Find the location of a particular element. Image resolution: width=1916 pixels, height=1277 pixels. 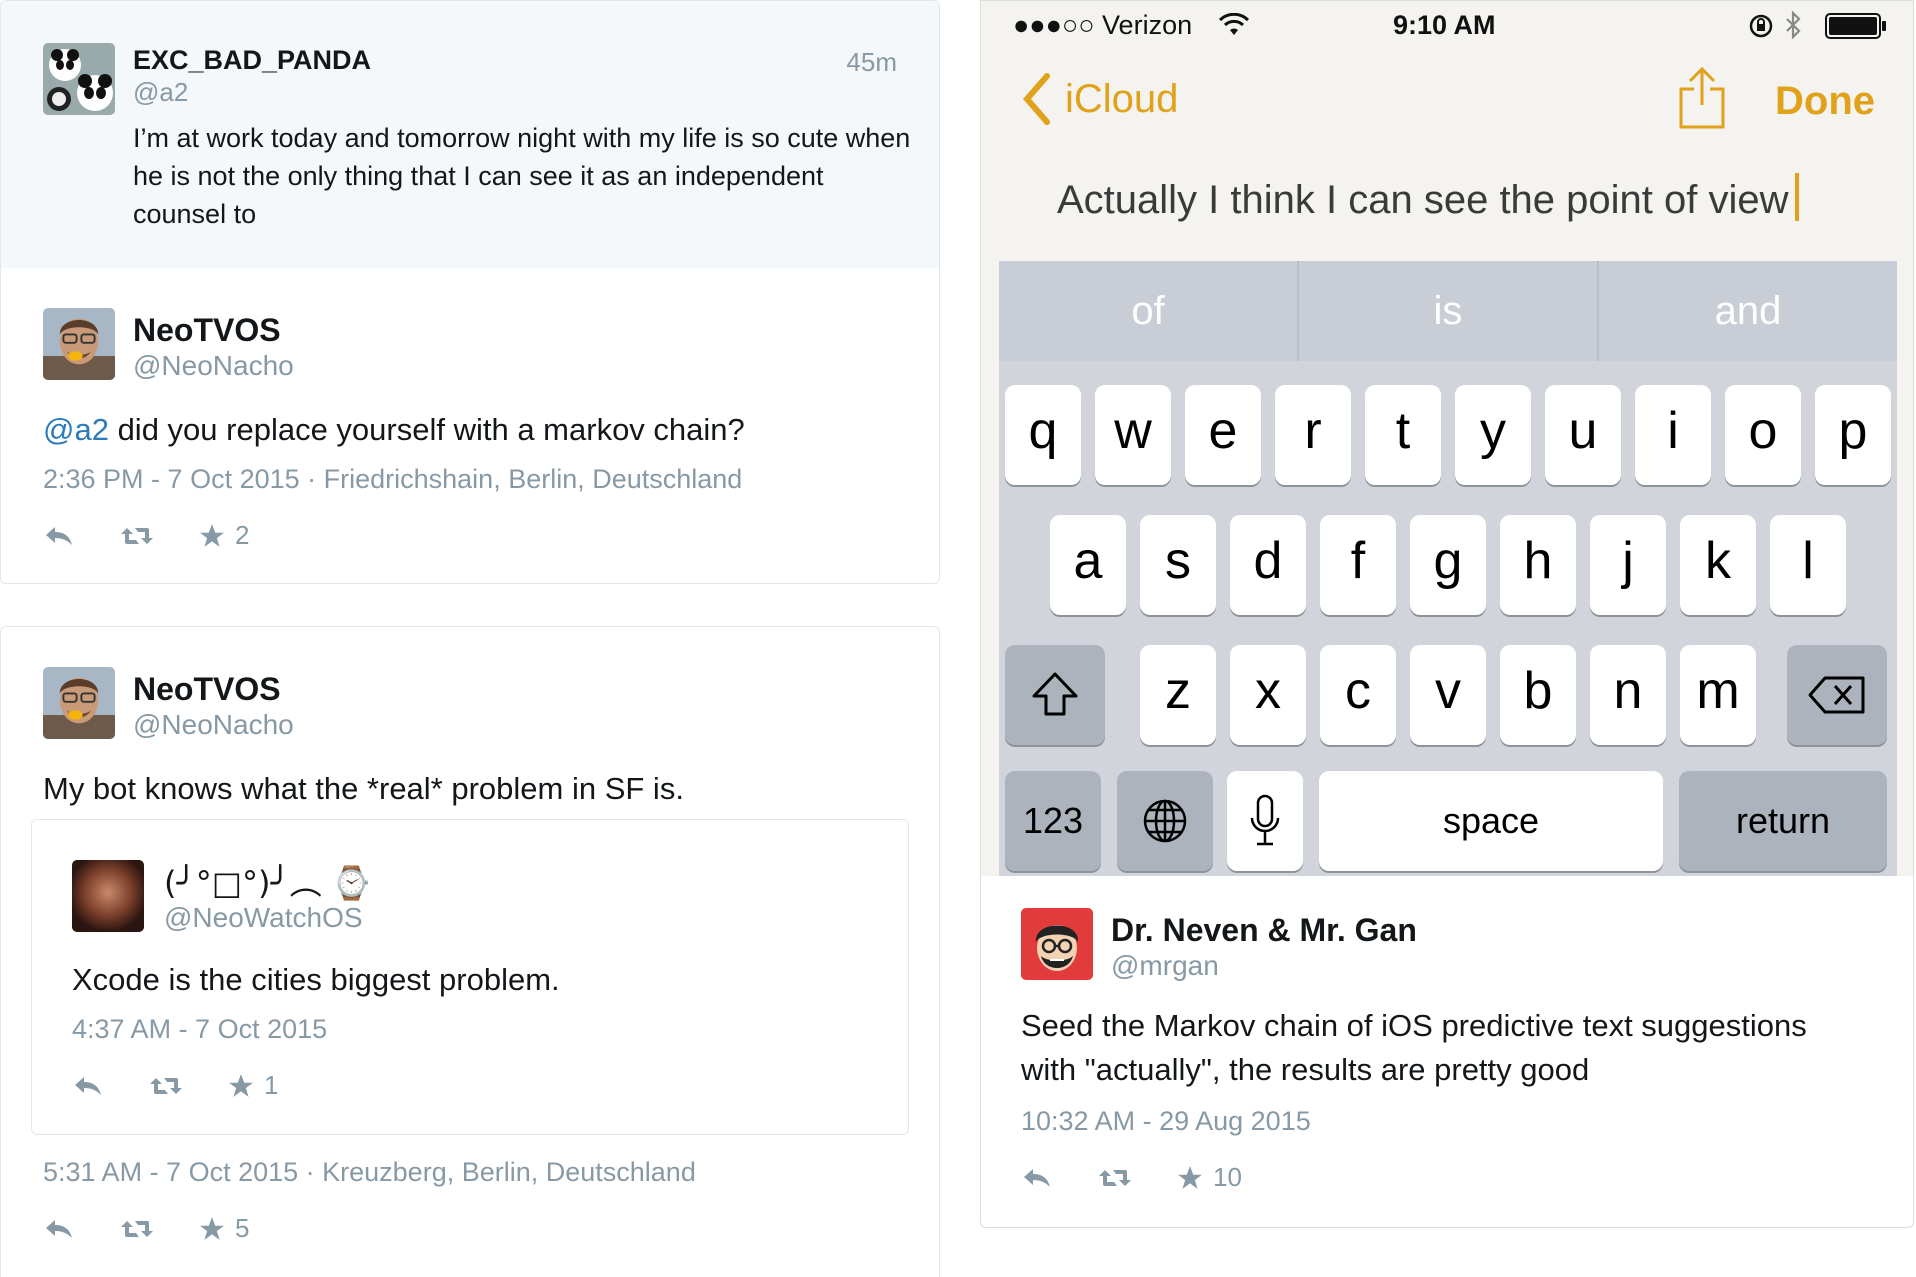

tweet-actions: 10 is located at coordinates (1153, 1177).